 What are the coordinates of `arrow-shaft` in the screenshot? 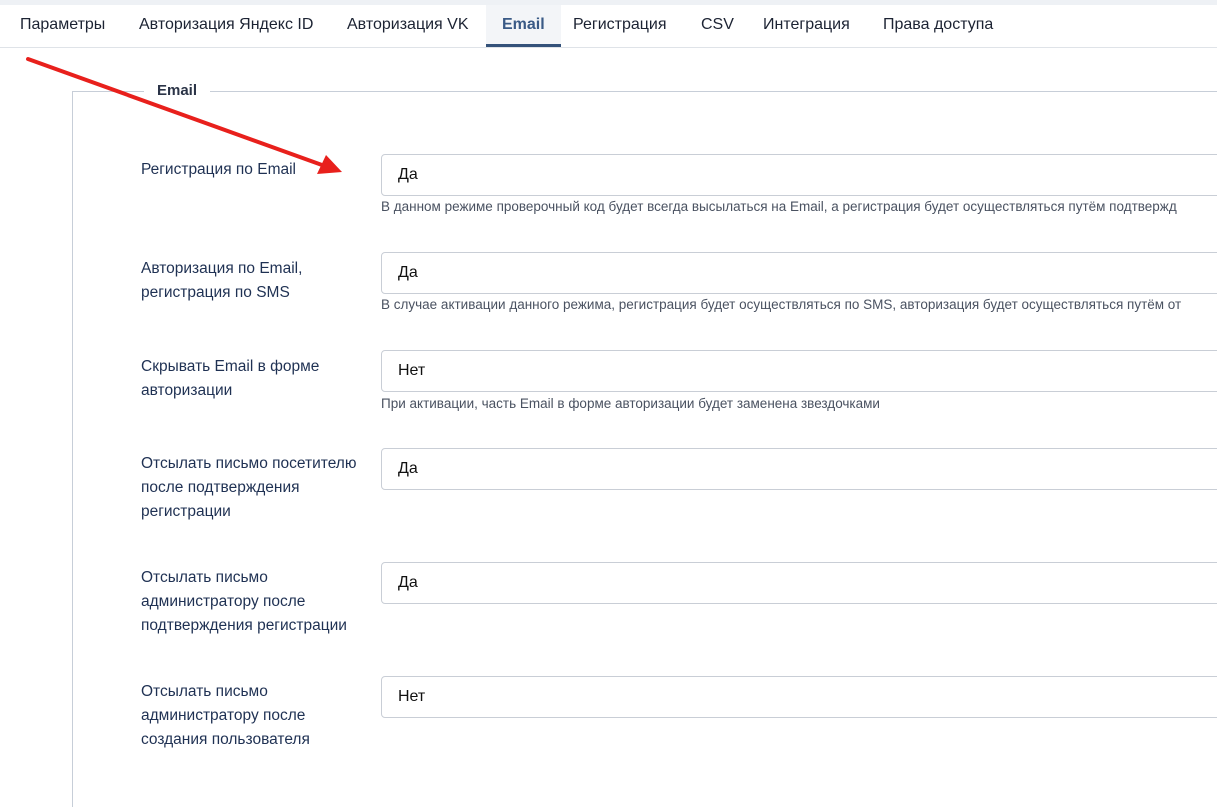 It's located at (175, 112).